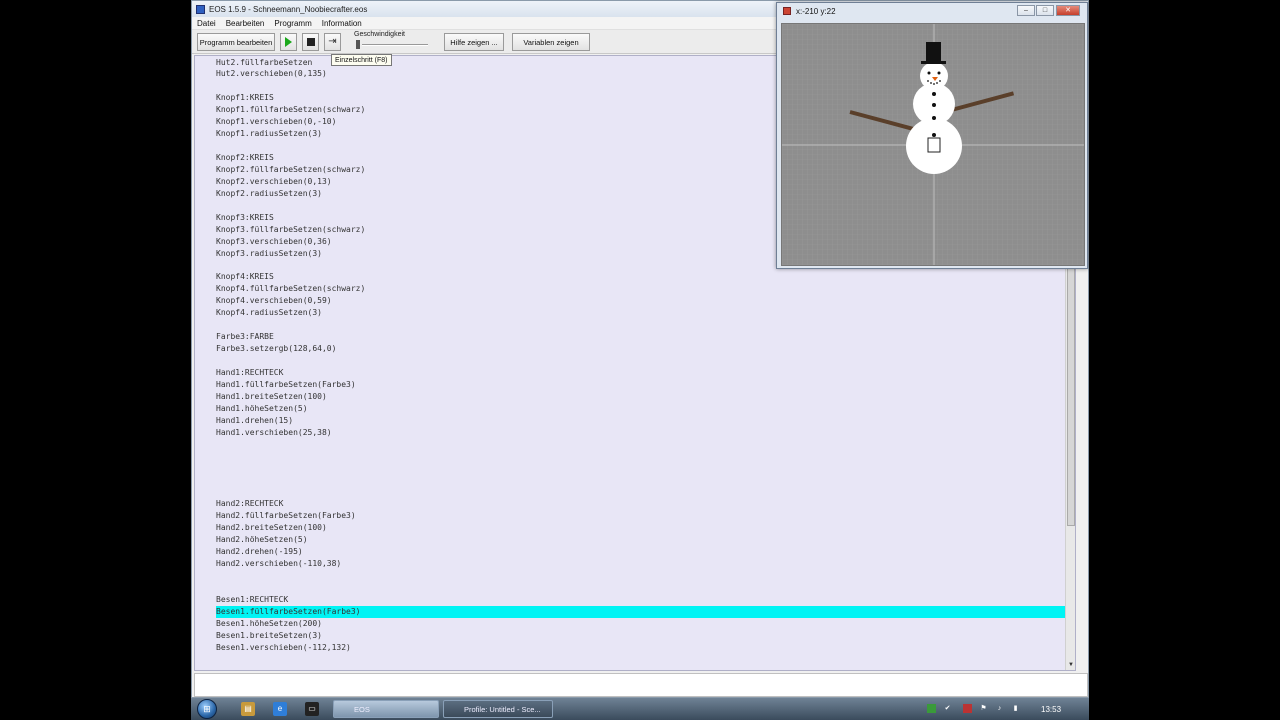 The image size is (1280, 720). I want to click on speed-label: Geschwindigkeit, so click(379, 34).